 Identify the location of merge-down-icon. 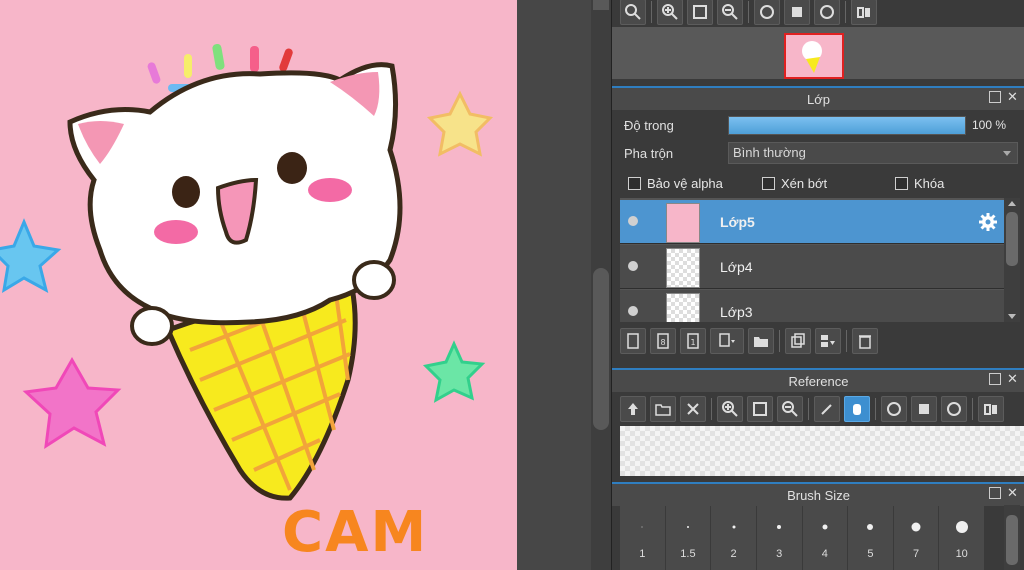
(828, 341).